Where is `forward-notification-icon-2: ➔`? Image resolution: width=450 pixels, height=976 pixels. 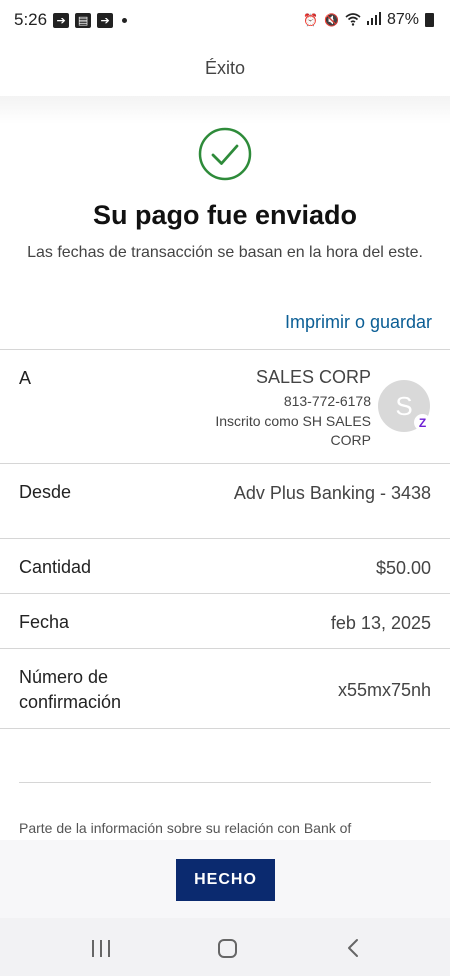 forward-notification-icon-2: ➔ is located at coordinates (105, 20).